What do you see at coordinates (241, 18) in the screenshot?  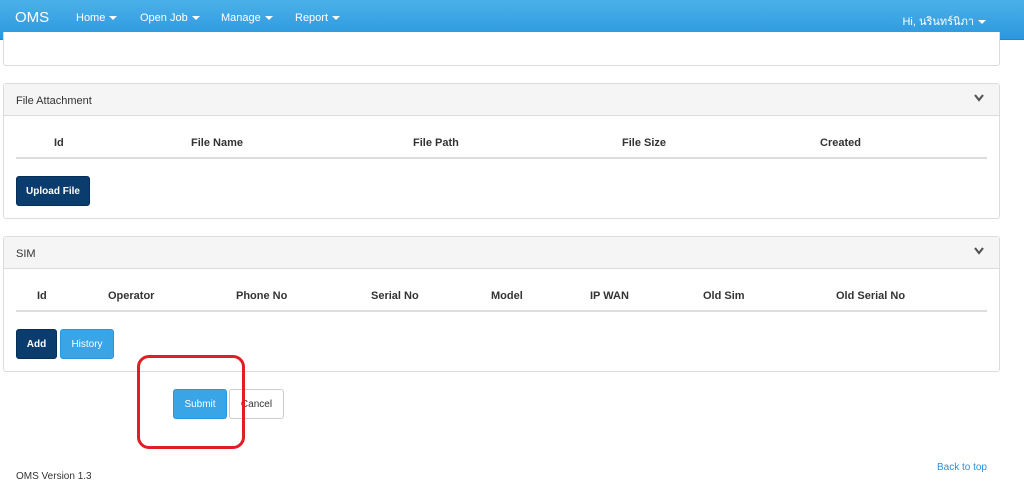 I see `nav-manage-label: Manage` at bounding box center [241, 18].